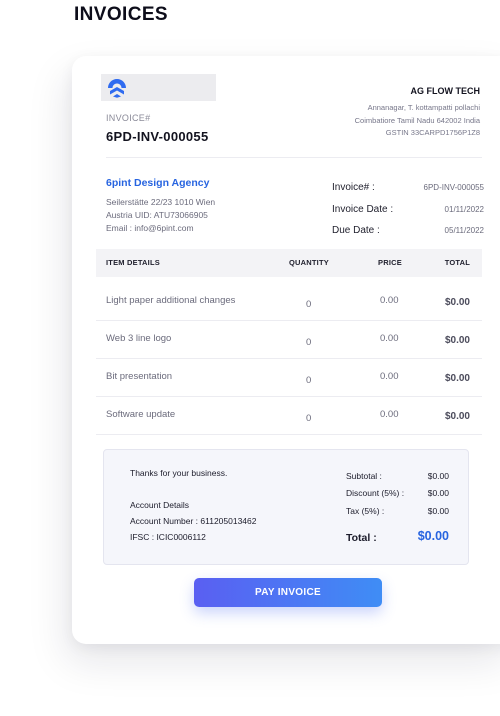 This screenshot has width=500, height=716. I want to click on tax-label: Tax (5%) :, so click(365, 511).